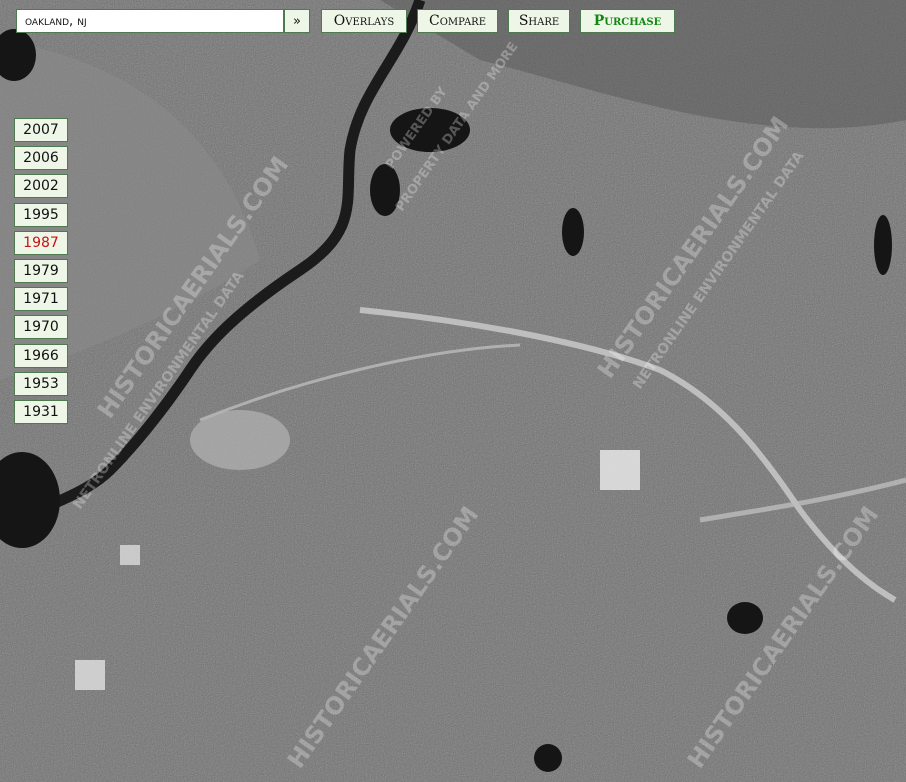  I want to click on overlays-button: Overlays, so click(364, 21).